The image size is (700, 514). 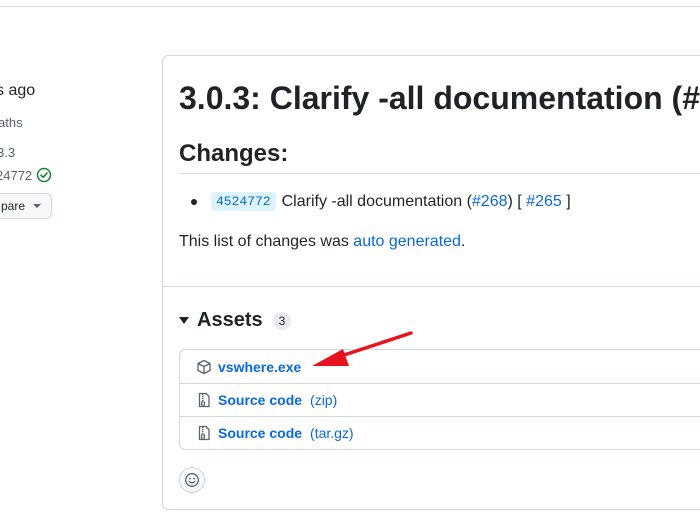 What do you see at coordinates (266, 241) in the screenshot?
I see `note-prefix: This list of changes was` at bounding box center [266, 241].